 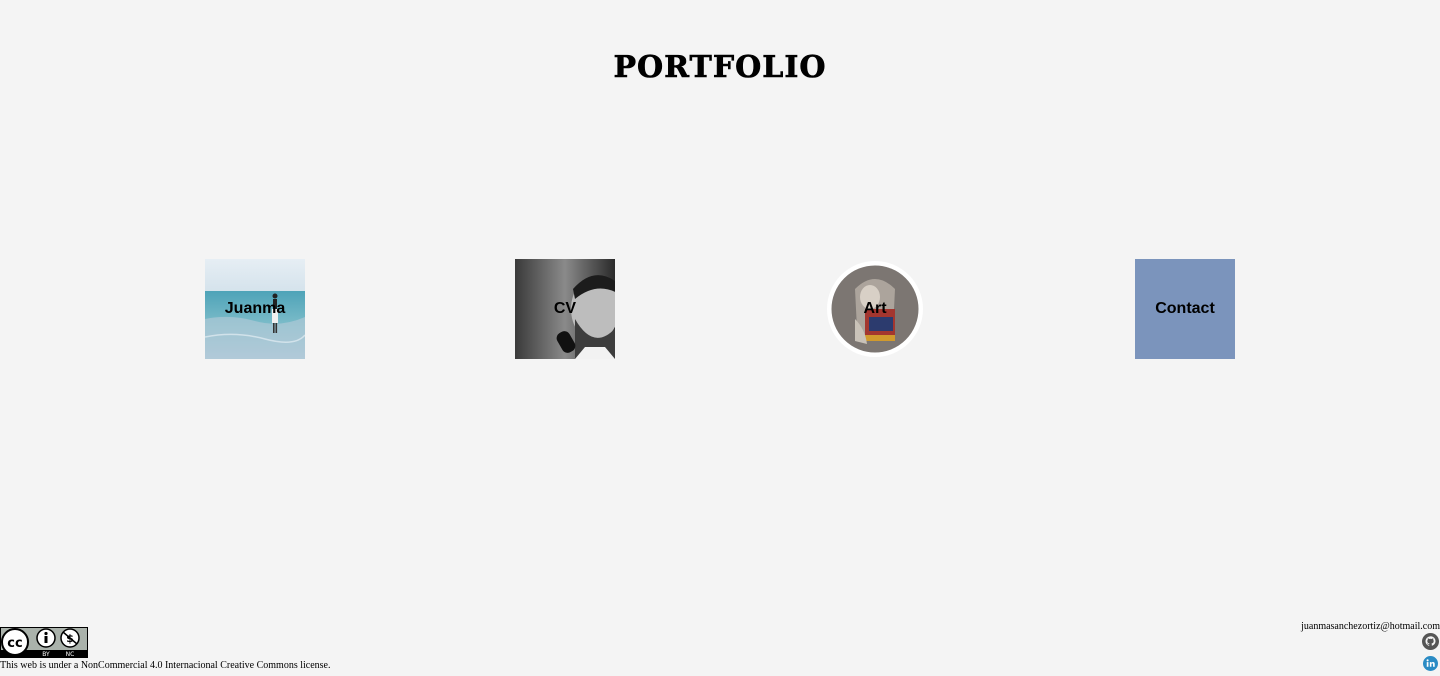 I want to click on github-icon, so click(x=1430, y=641).